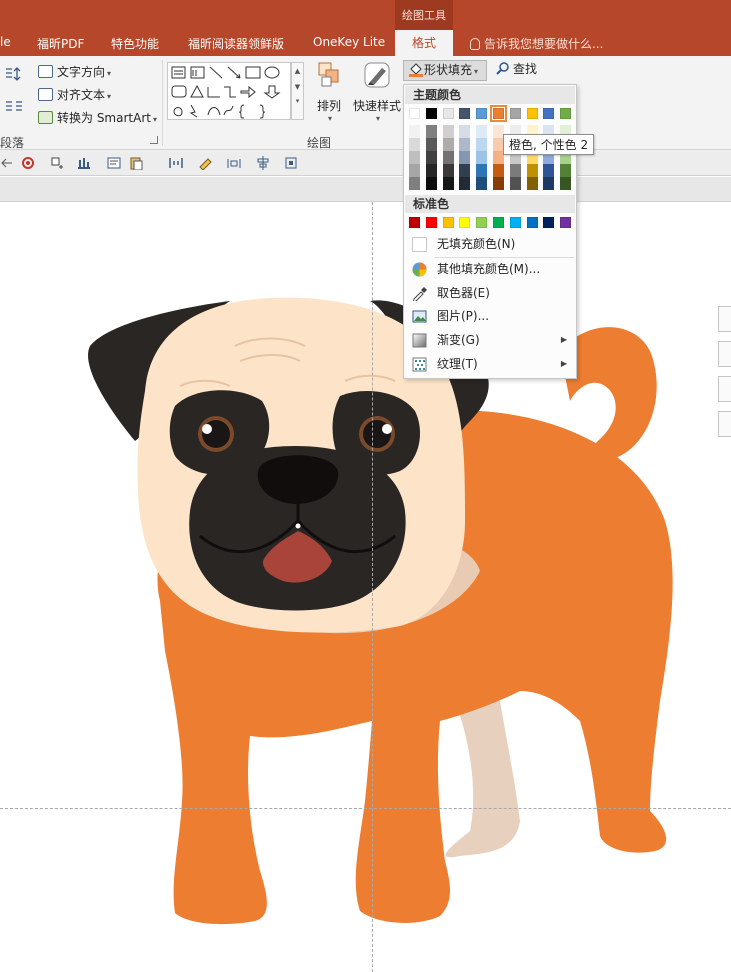 This screenshot has height=972, width=731. What do you see at coordinates (97, 117) in the screenshot?
I see `convert-smartart-button: 转换为 SmartArt ▾` at bounding box center [97, 117].